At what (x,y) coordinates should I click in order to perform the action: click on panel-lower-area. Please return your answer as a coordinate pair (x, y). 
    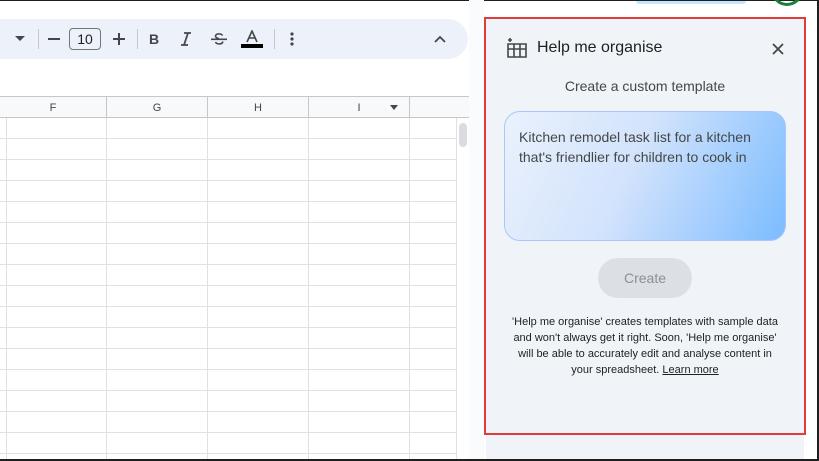
    Looking at the image, I should click on (645, 447).